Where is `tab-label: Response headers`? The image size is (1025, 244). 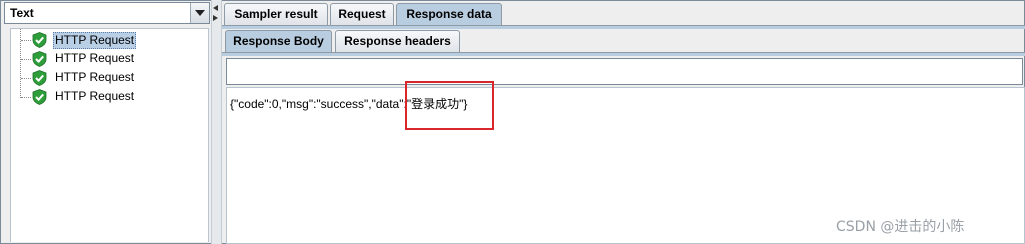 tab-label: Response headers is located at coordinates (397, 41).